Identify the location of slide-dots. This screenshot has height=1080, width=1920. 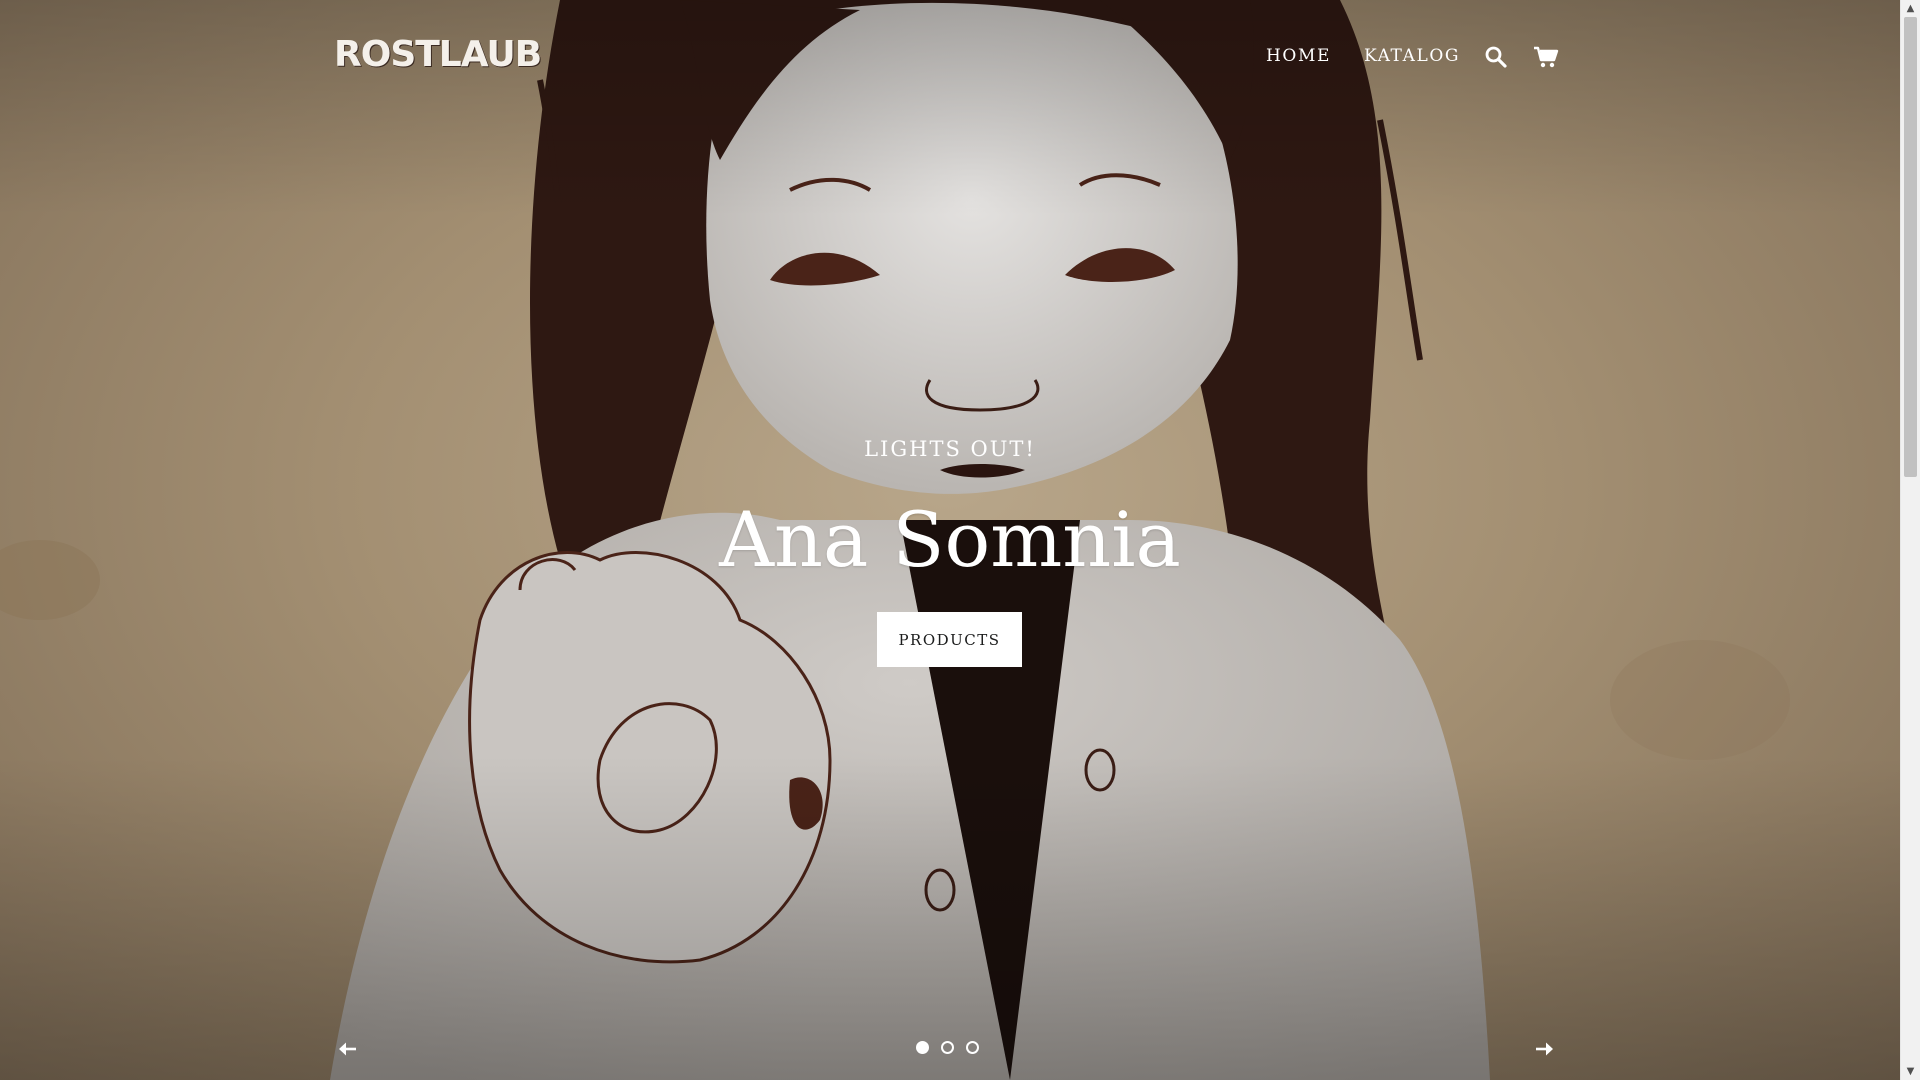
(947, 1047).